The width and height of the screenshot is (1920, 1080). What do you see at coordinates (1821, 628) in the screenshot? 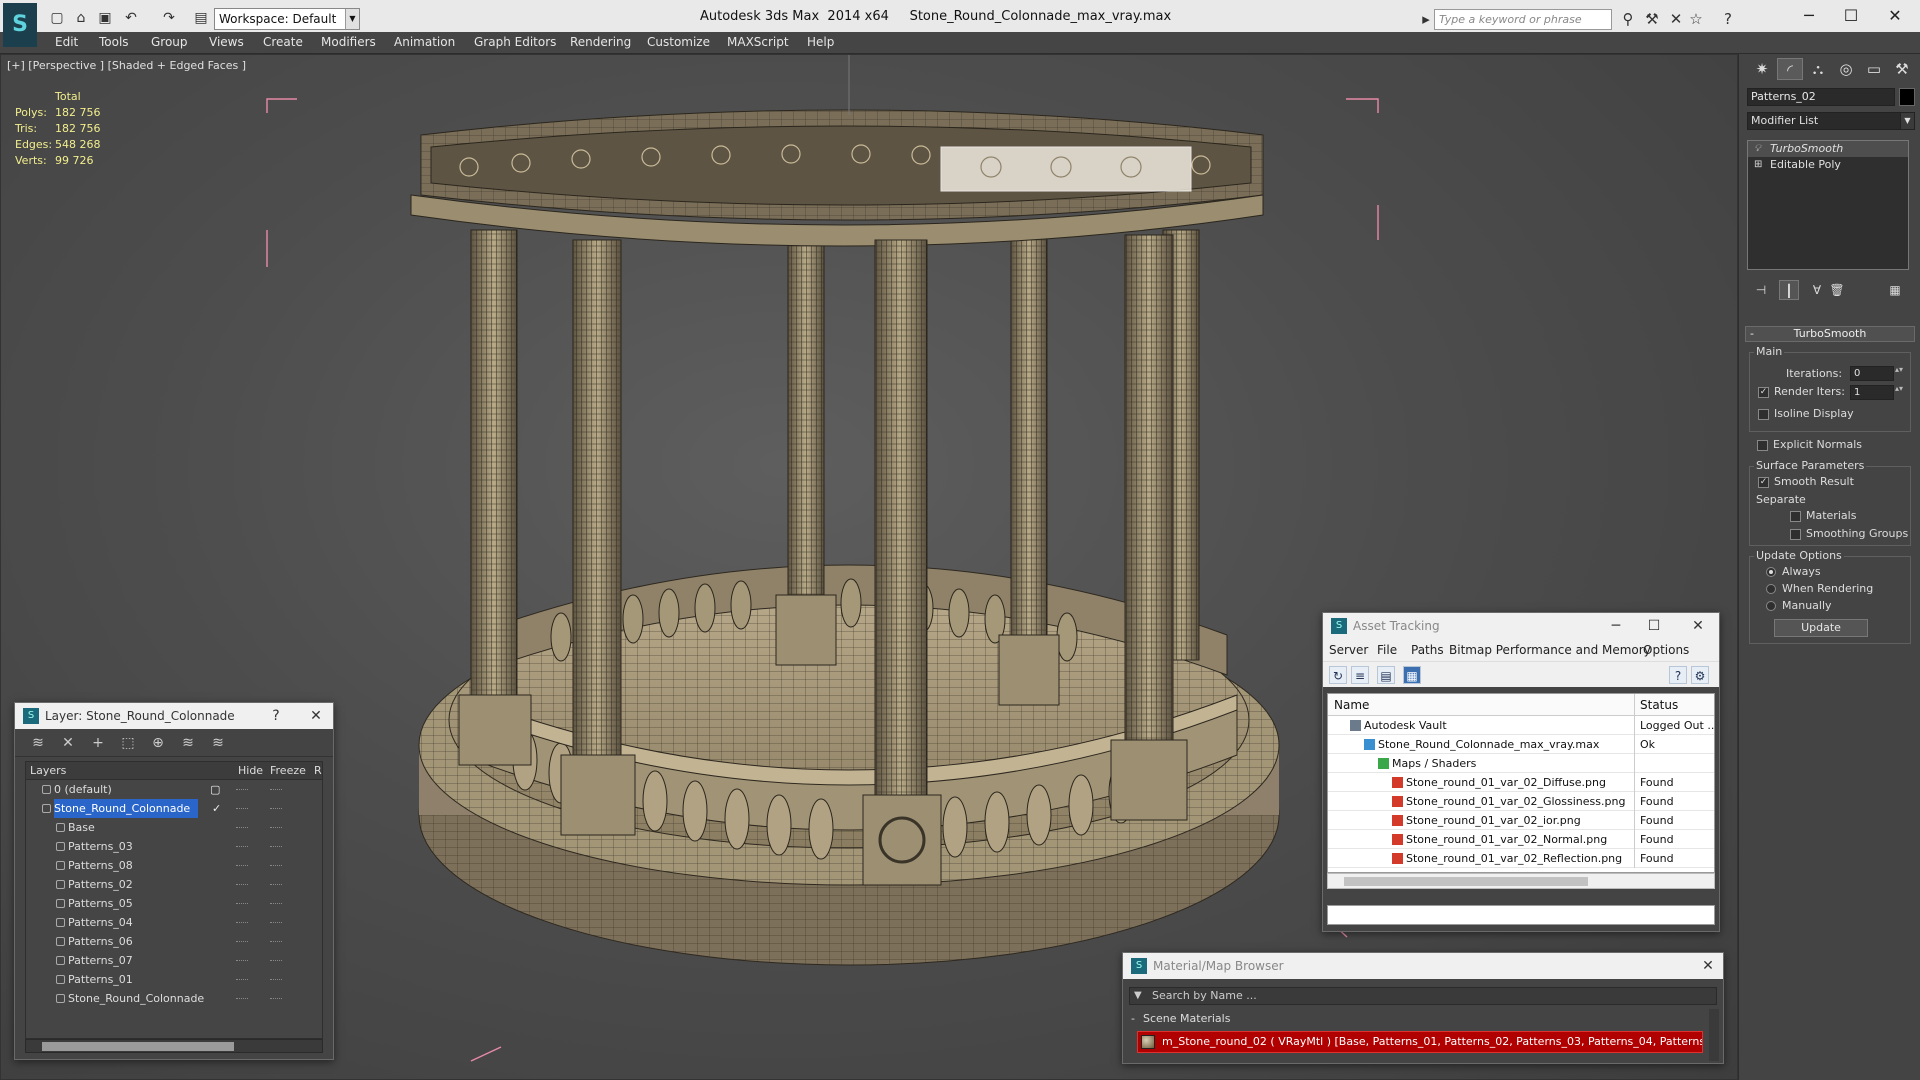
I see `update-button: Update` at bounding box center [1821, 628].